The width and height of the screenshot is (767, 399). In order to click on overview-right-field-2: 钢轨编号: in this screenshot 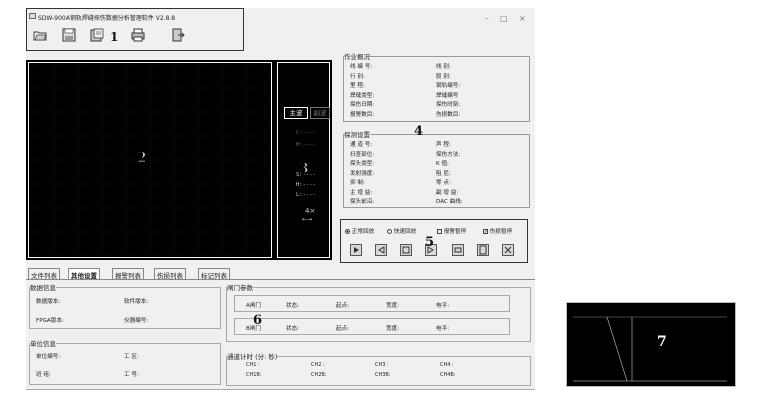, I will do `click(448, 86)`.